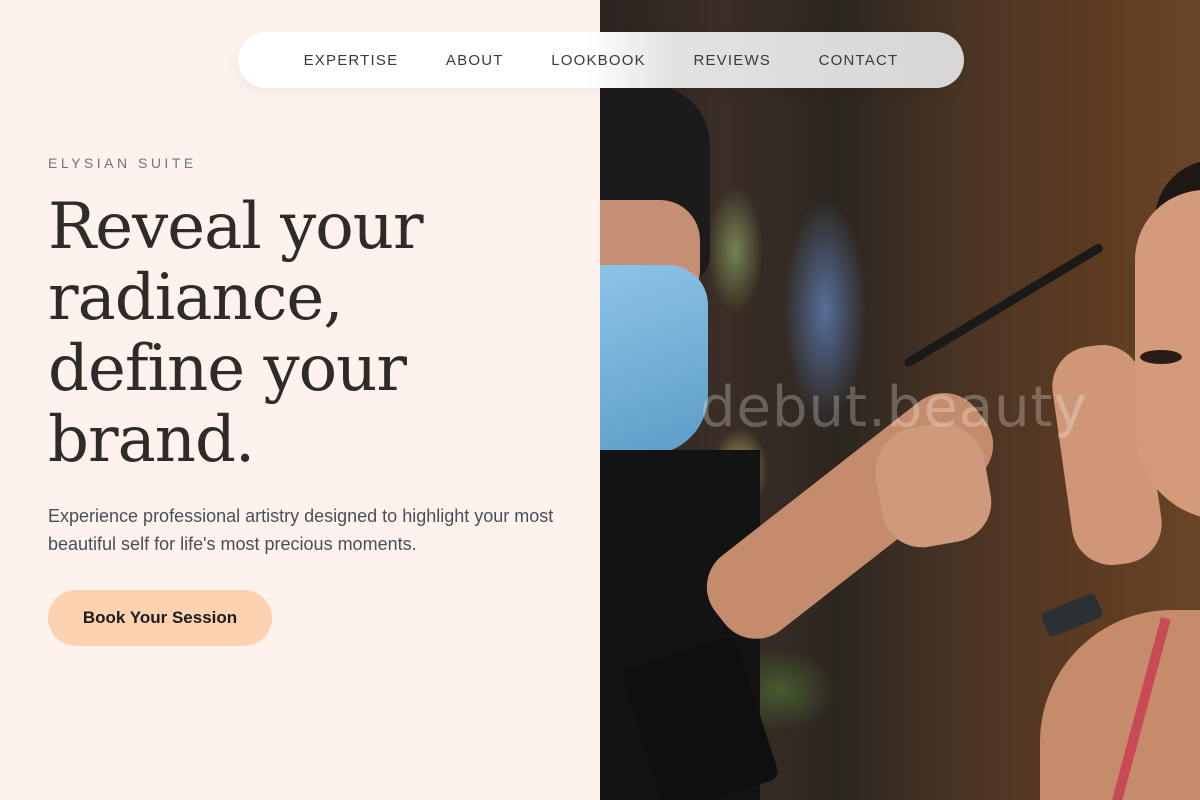  What do you see at coordinates (894, 407) in the screenshot?
I see `image-watermark: debut.beauty` at bounding box center [894, 407].